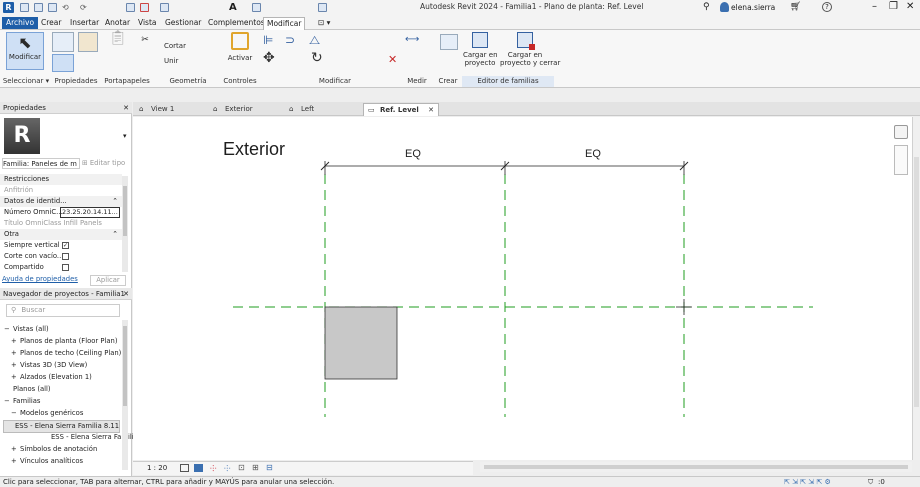 The image size is (920, 487). What do you see at coordinates (241, 467) in the screenshot?
I see `crop-view-icon: ⊡` at bounding box center [241, 467].